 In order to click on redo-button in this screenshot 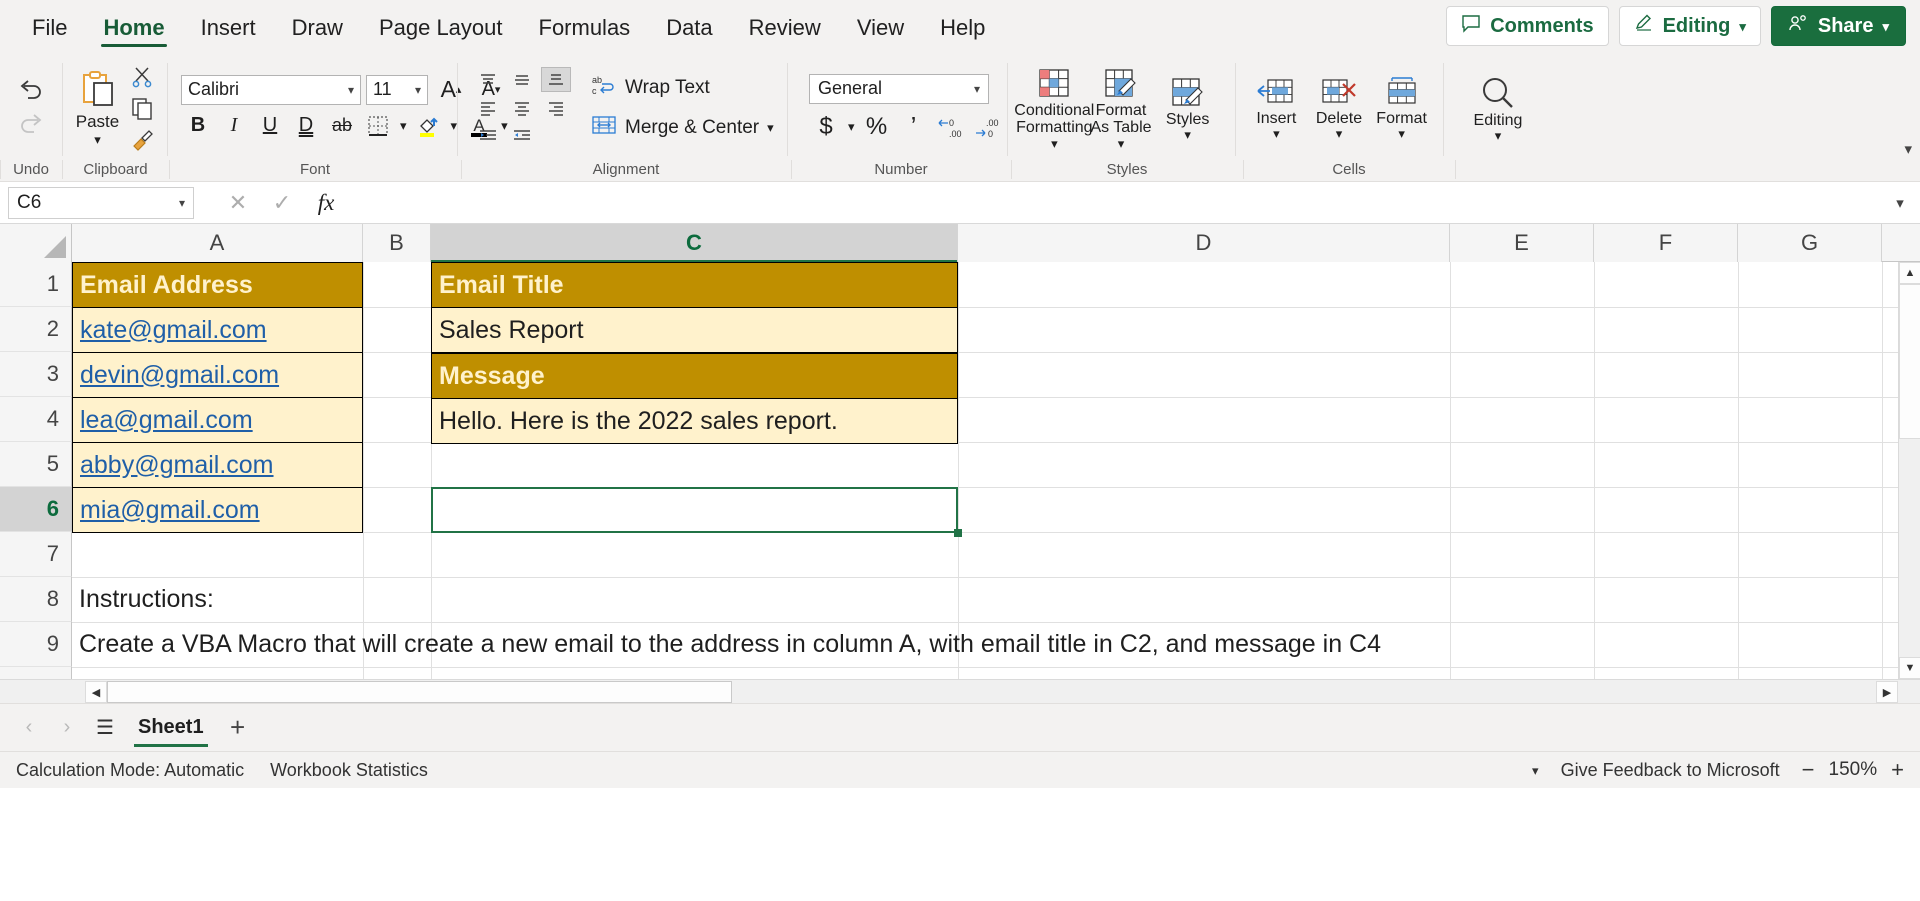, I will do `click(31, 125)`.